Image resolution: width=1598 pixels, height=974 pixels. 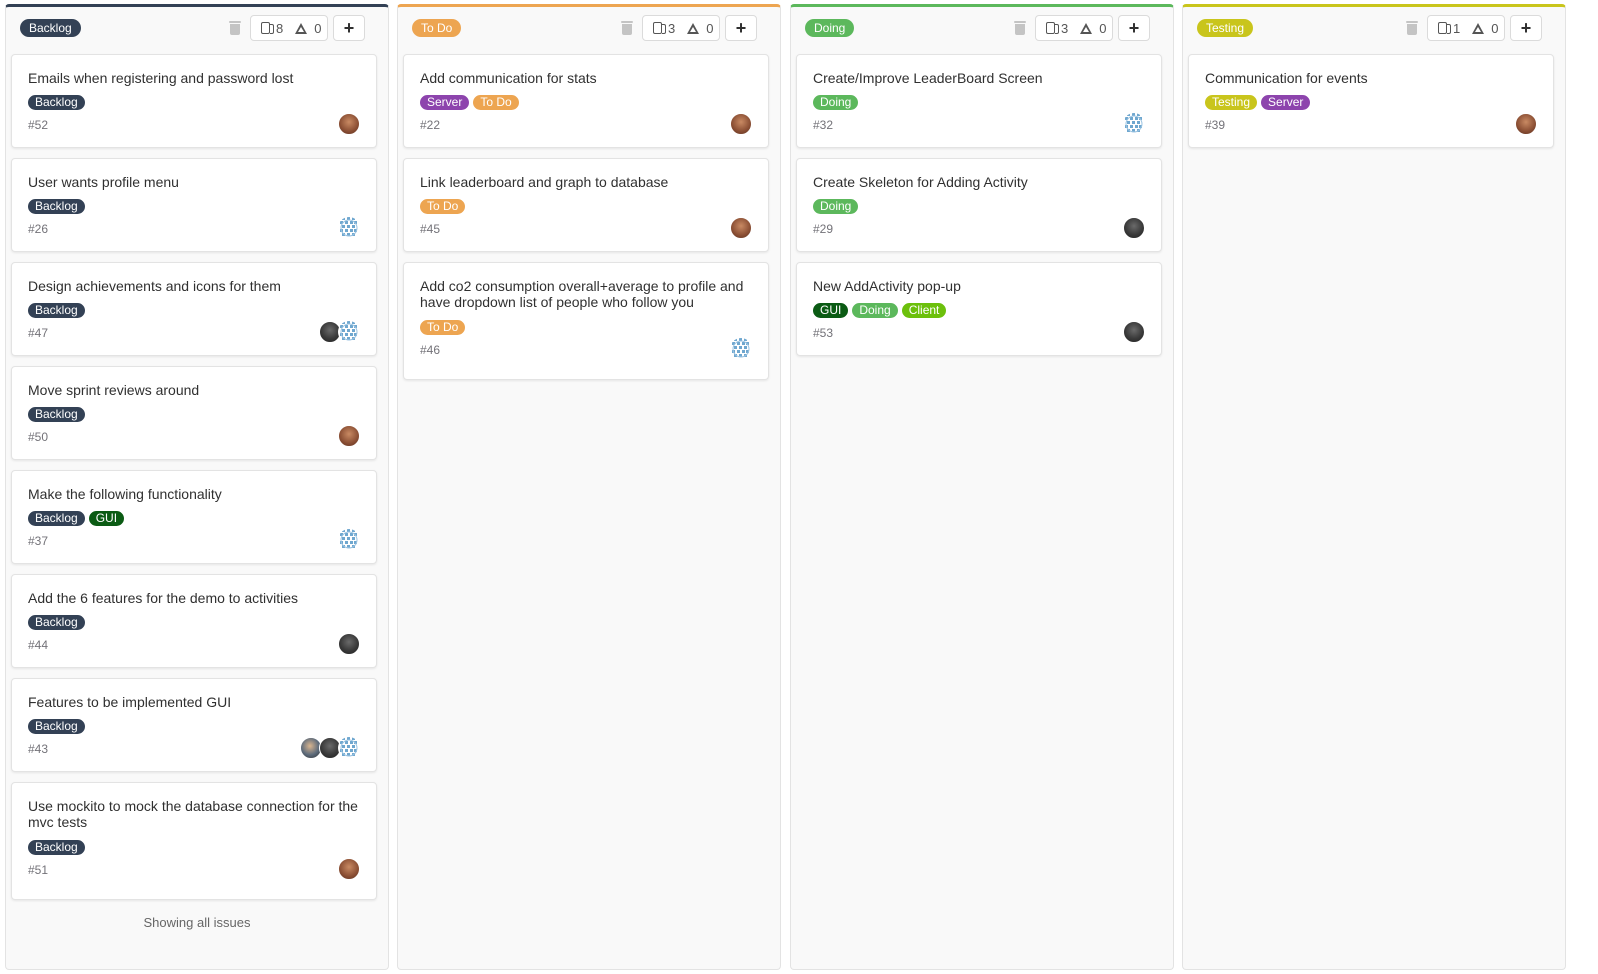 I want to click on issue-title: Features to be implemented GUI, so click(x=195, y=702).